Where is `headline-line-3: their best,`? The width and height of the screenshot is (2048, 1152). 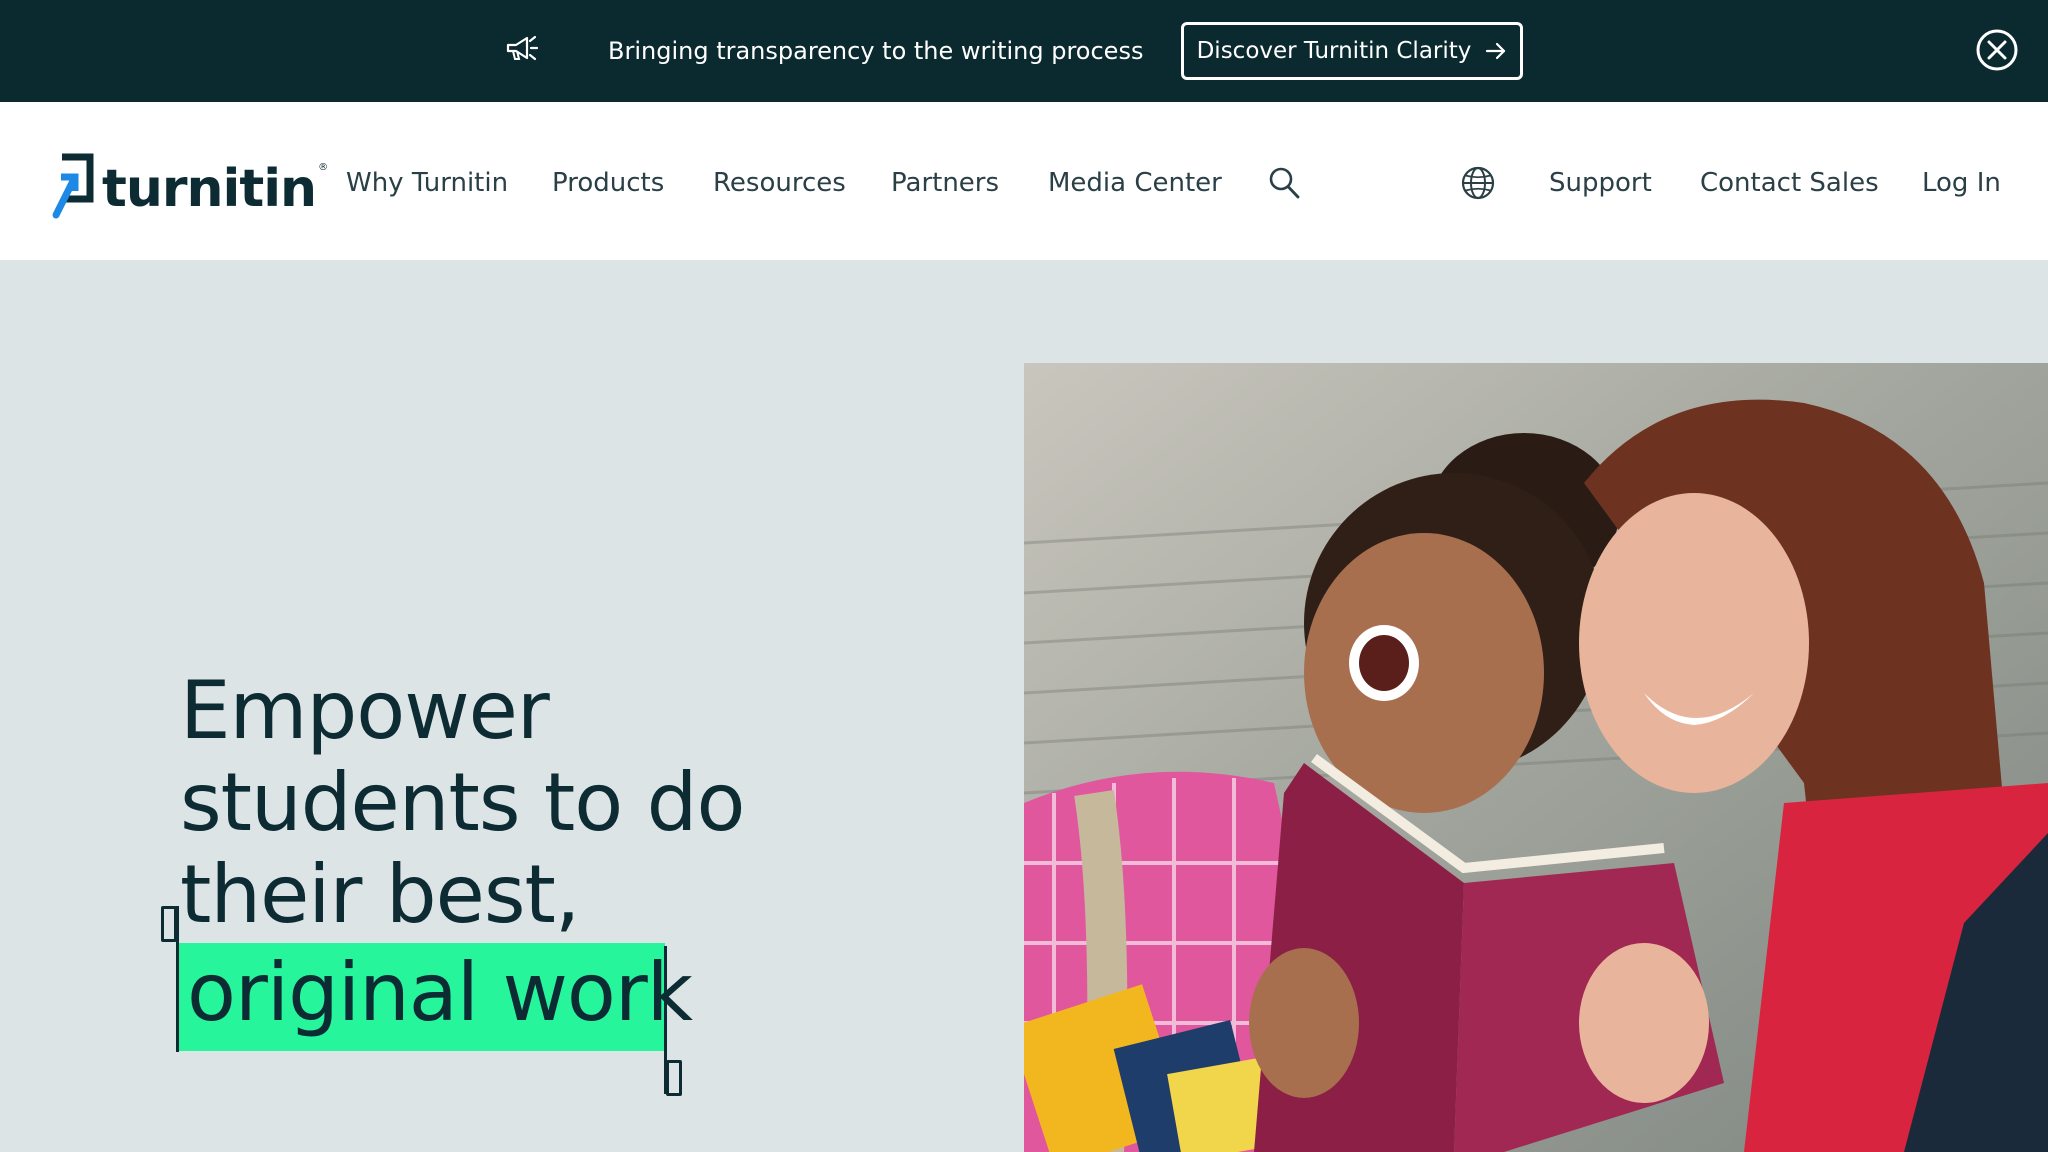 headline-line-3: their best, is located at coordinates (380, 894).